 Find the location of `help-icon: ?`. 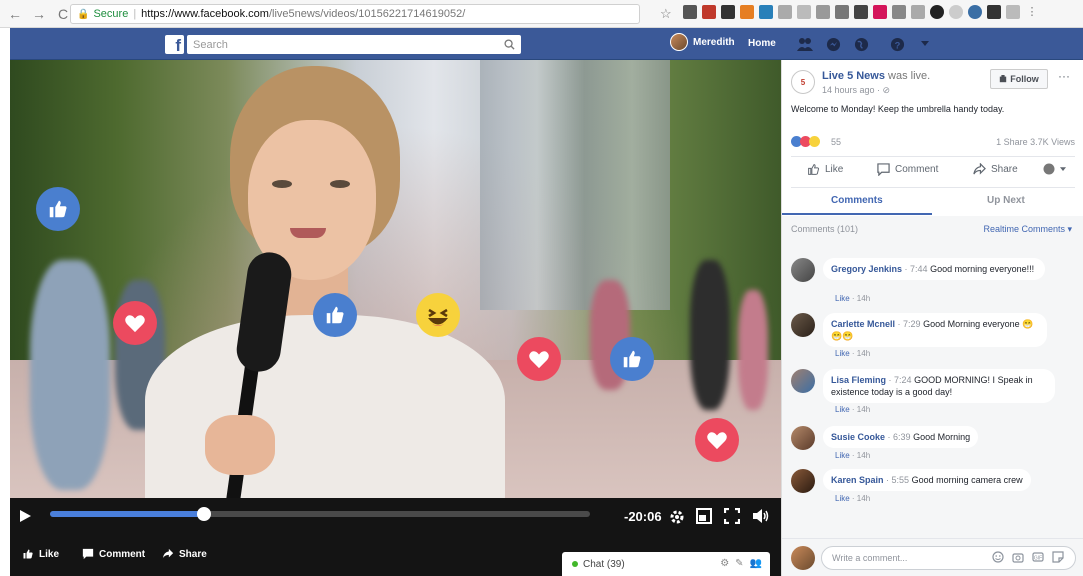

help-icon: ? is located at coordinates (897, 44).